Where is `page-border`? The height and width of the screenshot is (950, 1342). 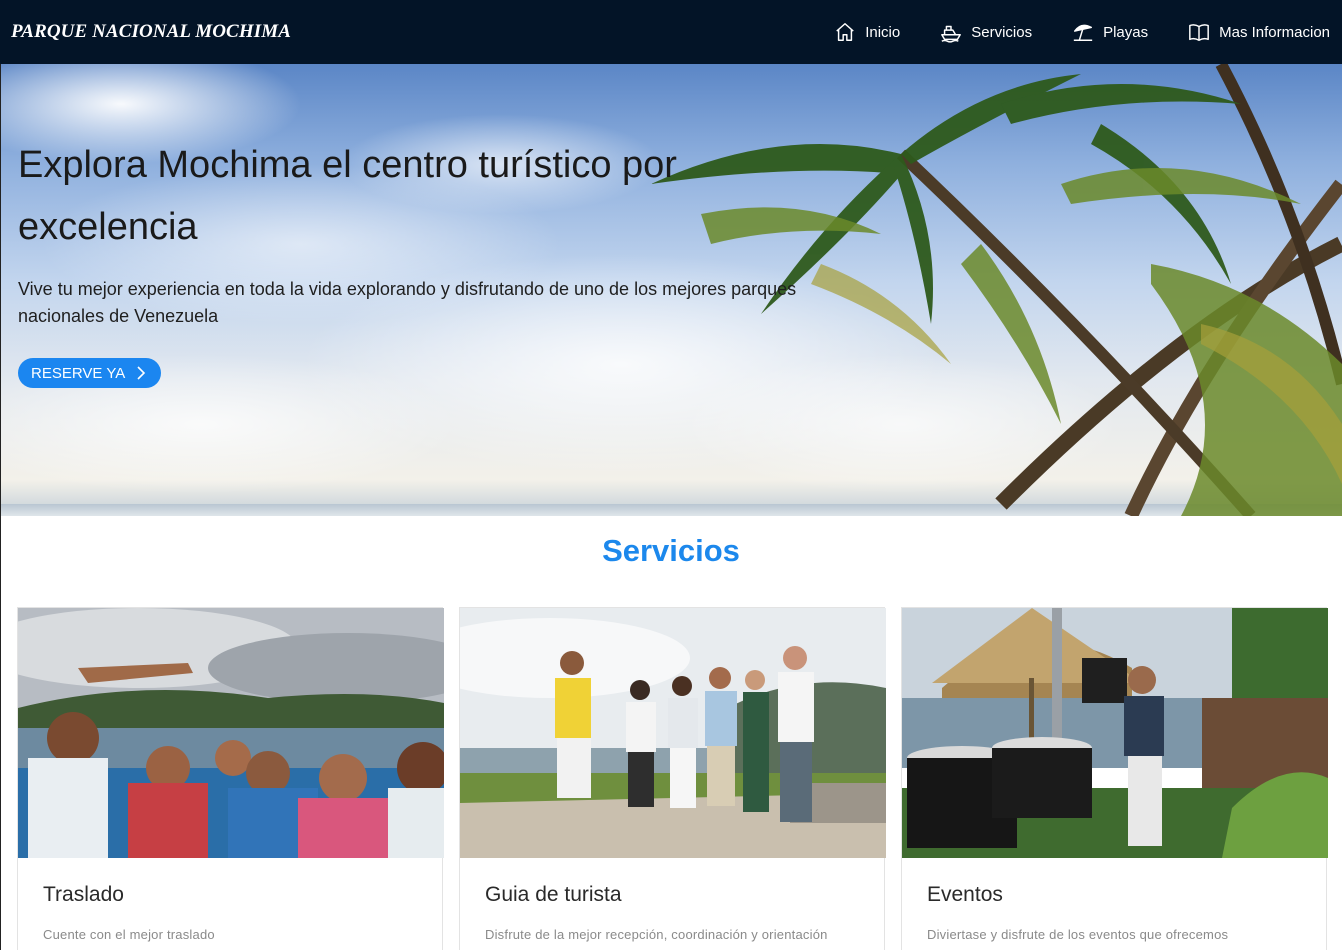 page-border is located at coordinates (0, 507).